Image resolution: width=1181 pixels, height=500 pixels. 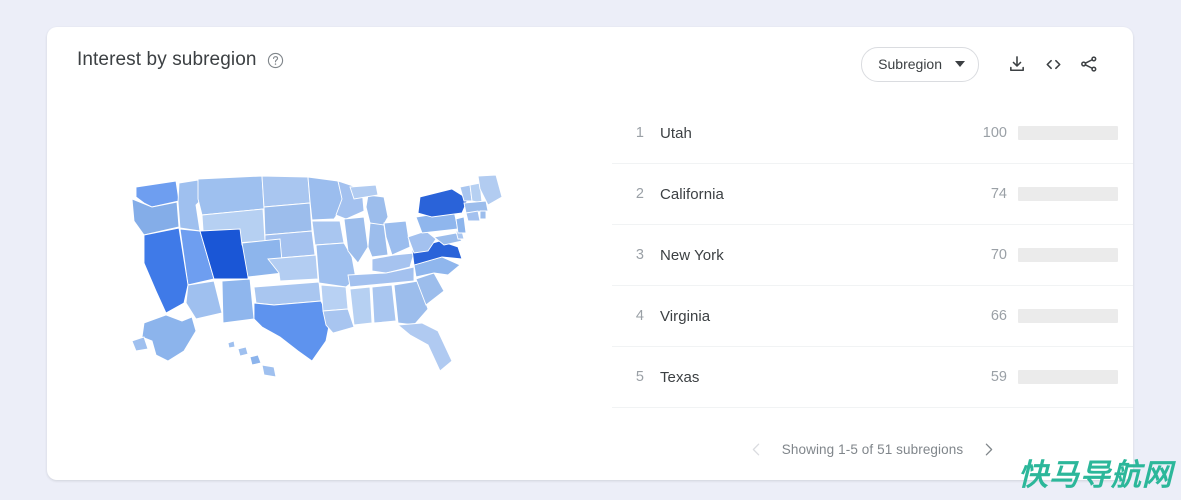 I want to click on row-region-name: Virginia, so click(x=685, y=316).